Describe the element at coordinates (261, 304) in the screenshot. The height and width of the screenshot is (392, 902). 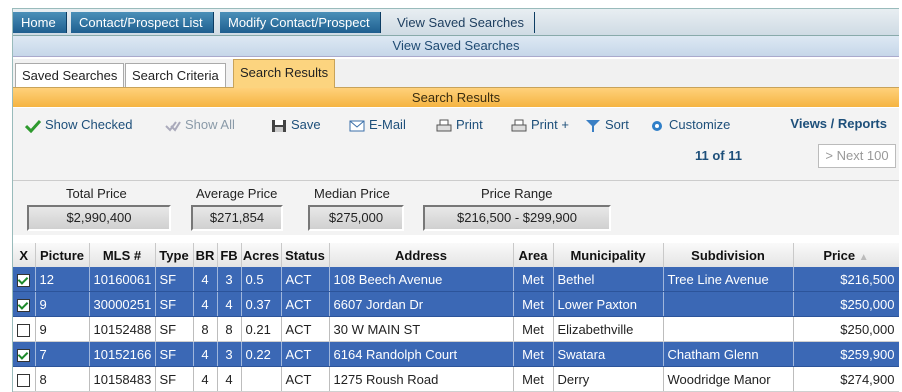
I see `row-acres: 0.37` at that location.